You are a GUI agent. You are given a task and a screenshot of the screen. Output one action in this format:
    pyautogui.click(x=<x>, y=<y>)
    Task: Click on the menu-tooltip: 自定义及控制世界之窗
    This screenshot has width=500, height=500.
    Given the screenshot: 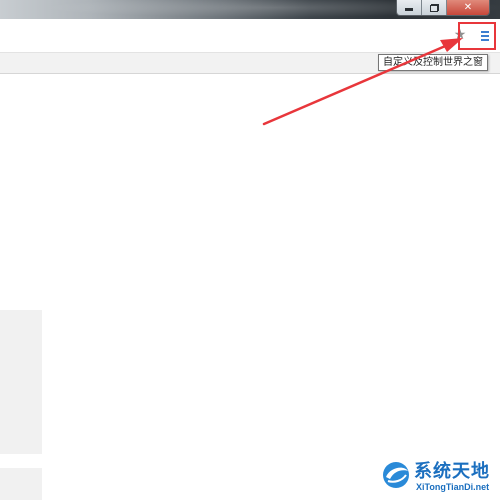 What is the action you would take?
    pyautogui.click(x=433, y=62)
    